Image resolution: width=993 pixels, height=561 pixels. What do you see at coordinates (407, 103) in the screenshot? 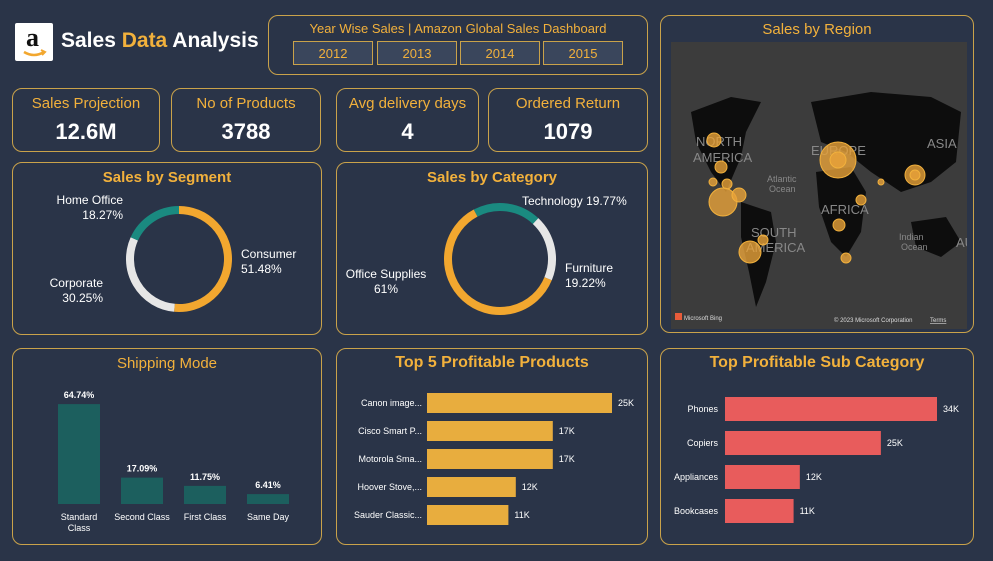
I see `kpi-label: Avg delivery days` at bounding box center [407, 103].